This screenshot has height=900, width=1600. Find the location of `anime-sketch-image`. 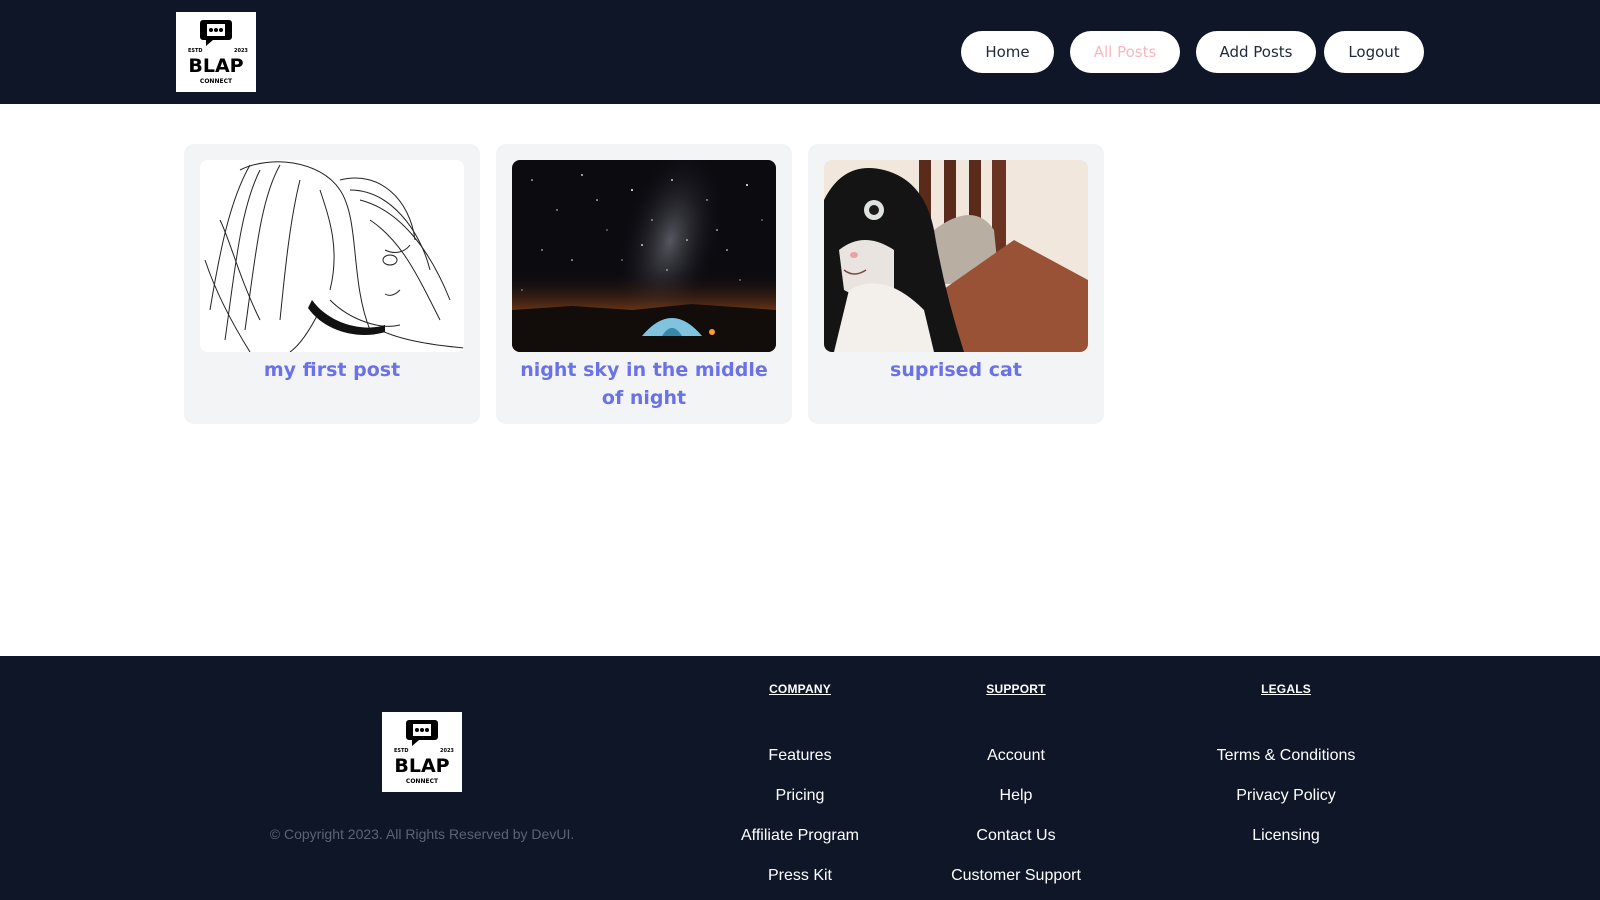

anime-sketch-image is located at coordinates (332, 256).